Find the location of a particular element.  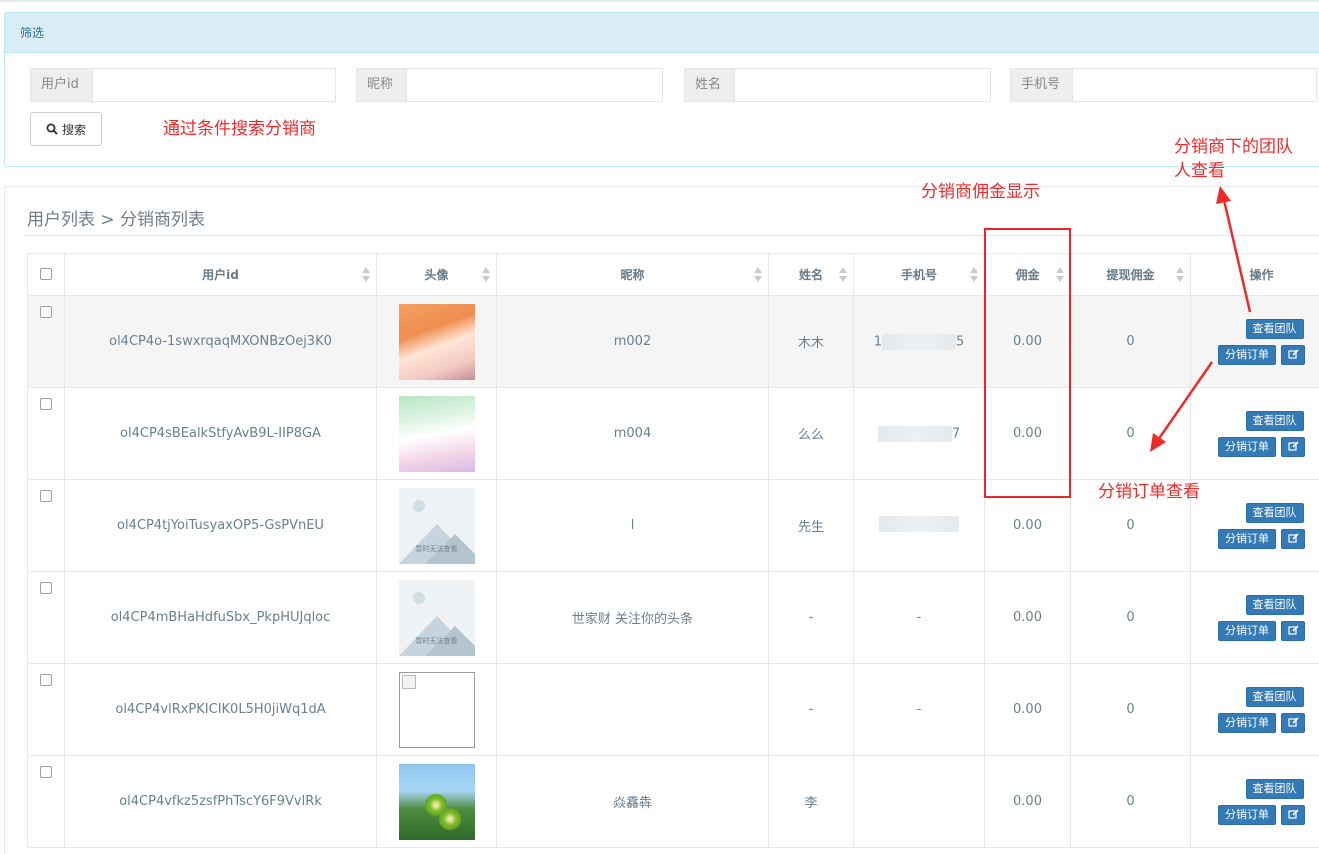

phone-cell: - is located at coordinates (919, 617).